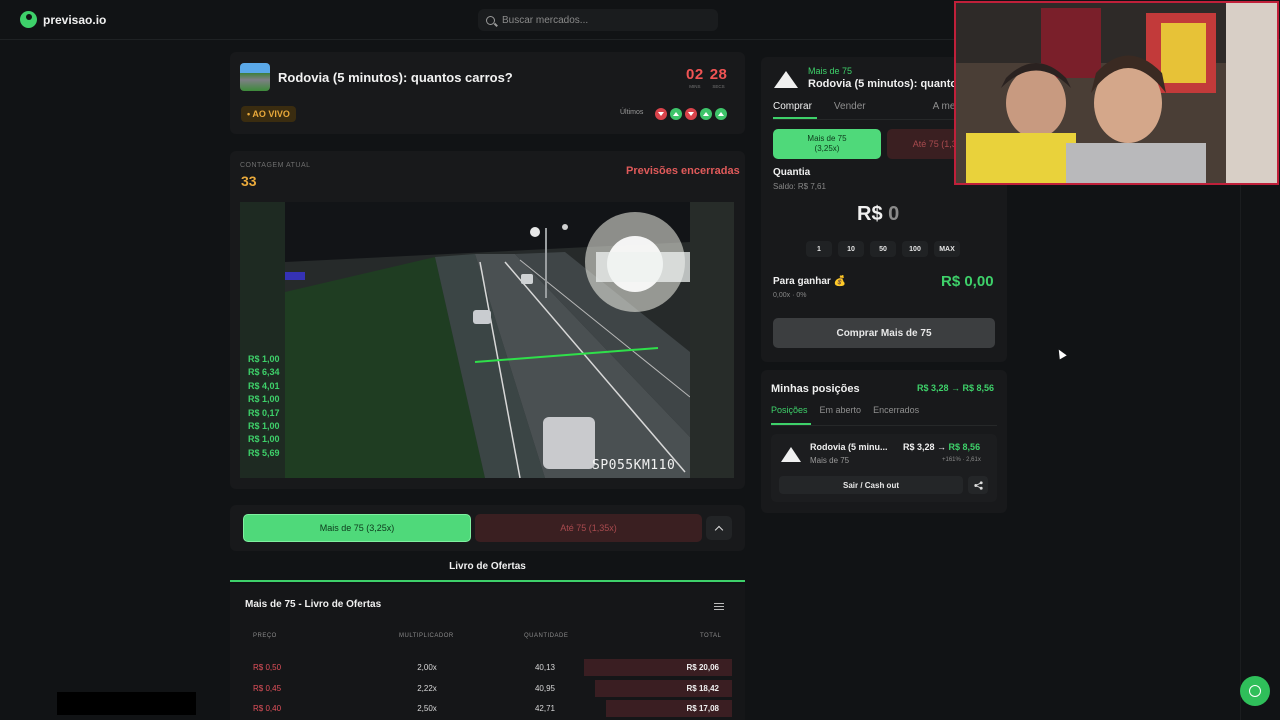 Image resolution: width=1280 pixels, height=720 pixels. What do you see at coordinates (894, 214) in the screenshot?
I see `amount-value: 0` at bounding box center [894, 214].